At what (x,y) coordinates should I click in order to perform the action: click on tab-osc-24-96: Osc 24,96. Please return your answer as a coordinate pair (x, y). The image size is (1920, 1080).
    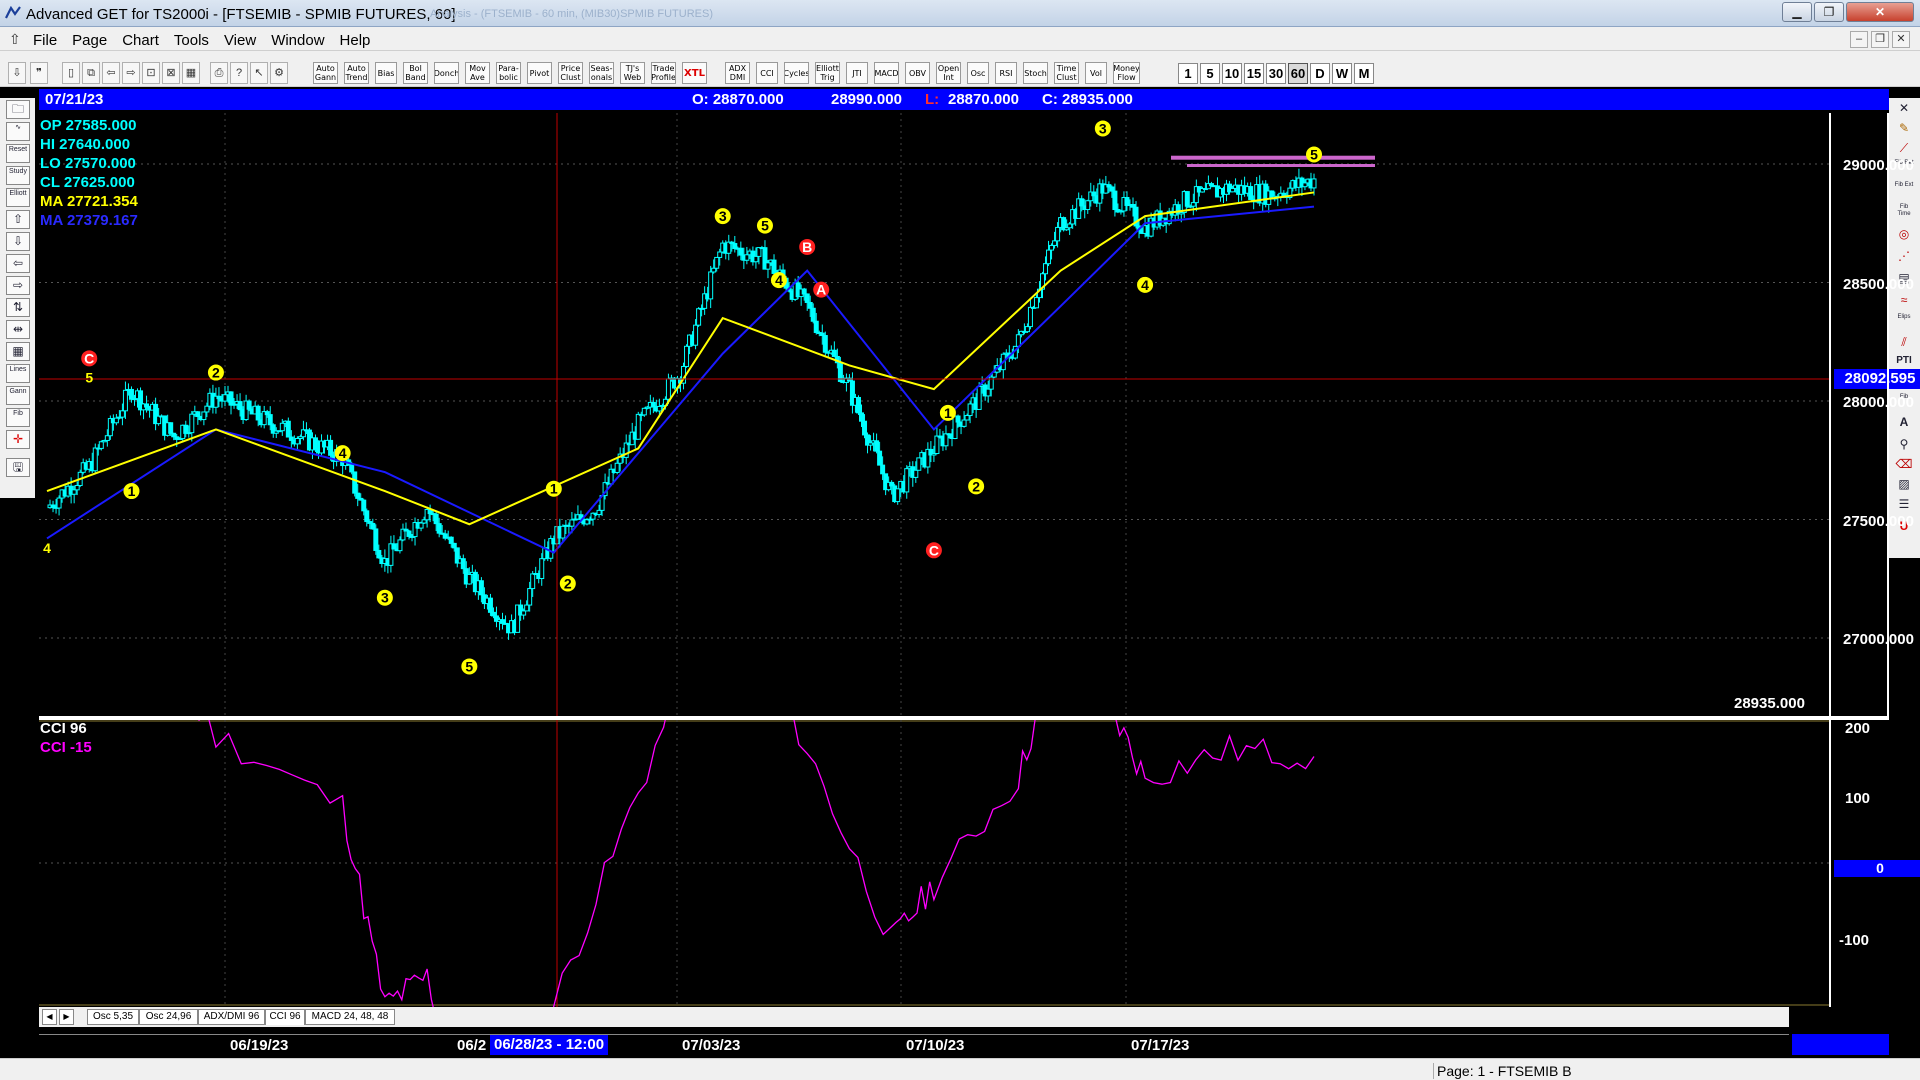
    Looking at the image, I should click on (168, 1017).